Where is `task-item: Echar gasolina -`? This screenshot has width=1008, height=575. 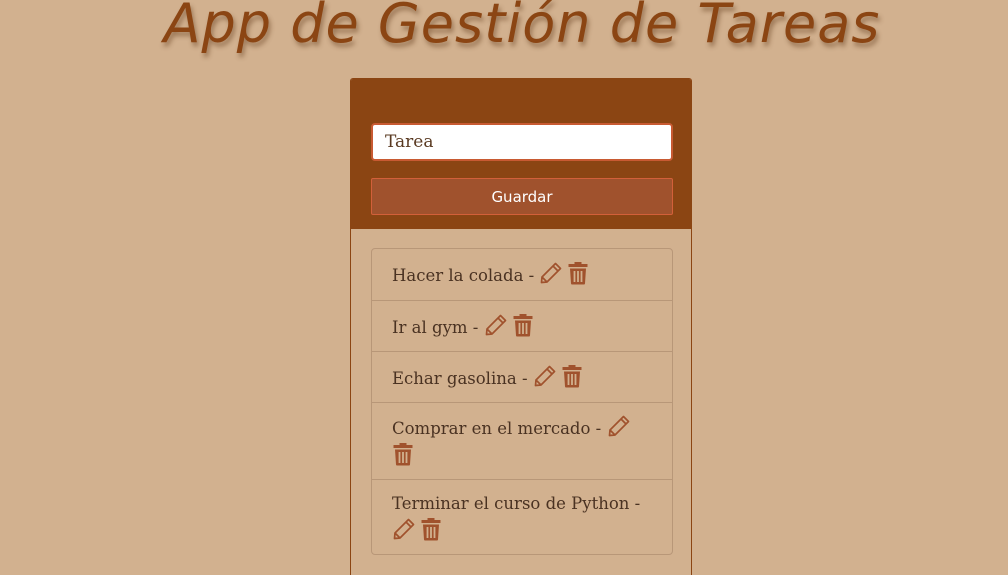
task-item: Echar gasolina - is located at coordinates (522, 376).